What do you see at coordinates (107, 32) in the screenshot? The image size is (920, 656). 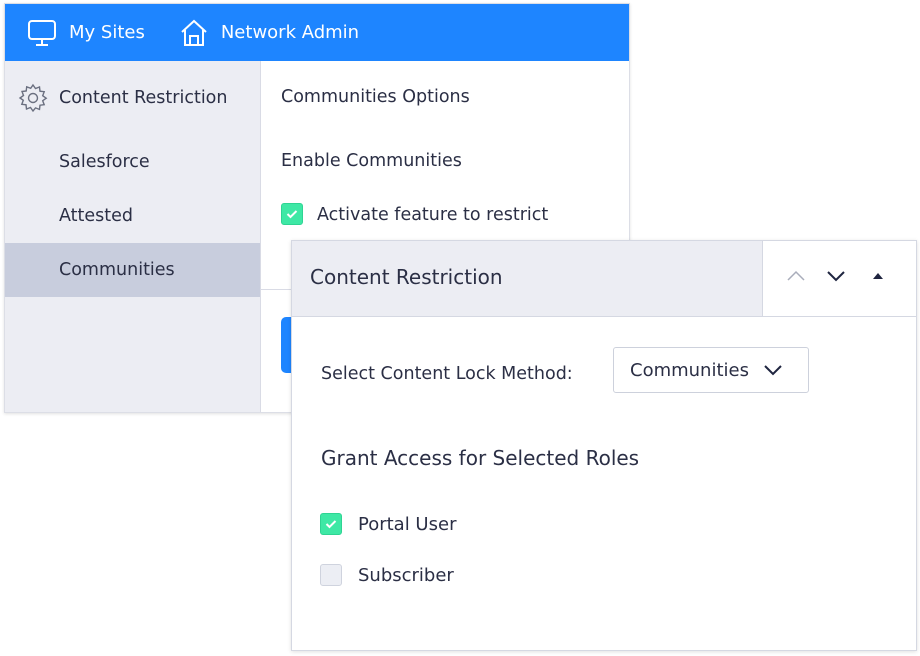 I see `my-sites-label: My Sites` at bounding box center [107, 32].